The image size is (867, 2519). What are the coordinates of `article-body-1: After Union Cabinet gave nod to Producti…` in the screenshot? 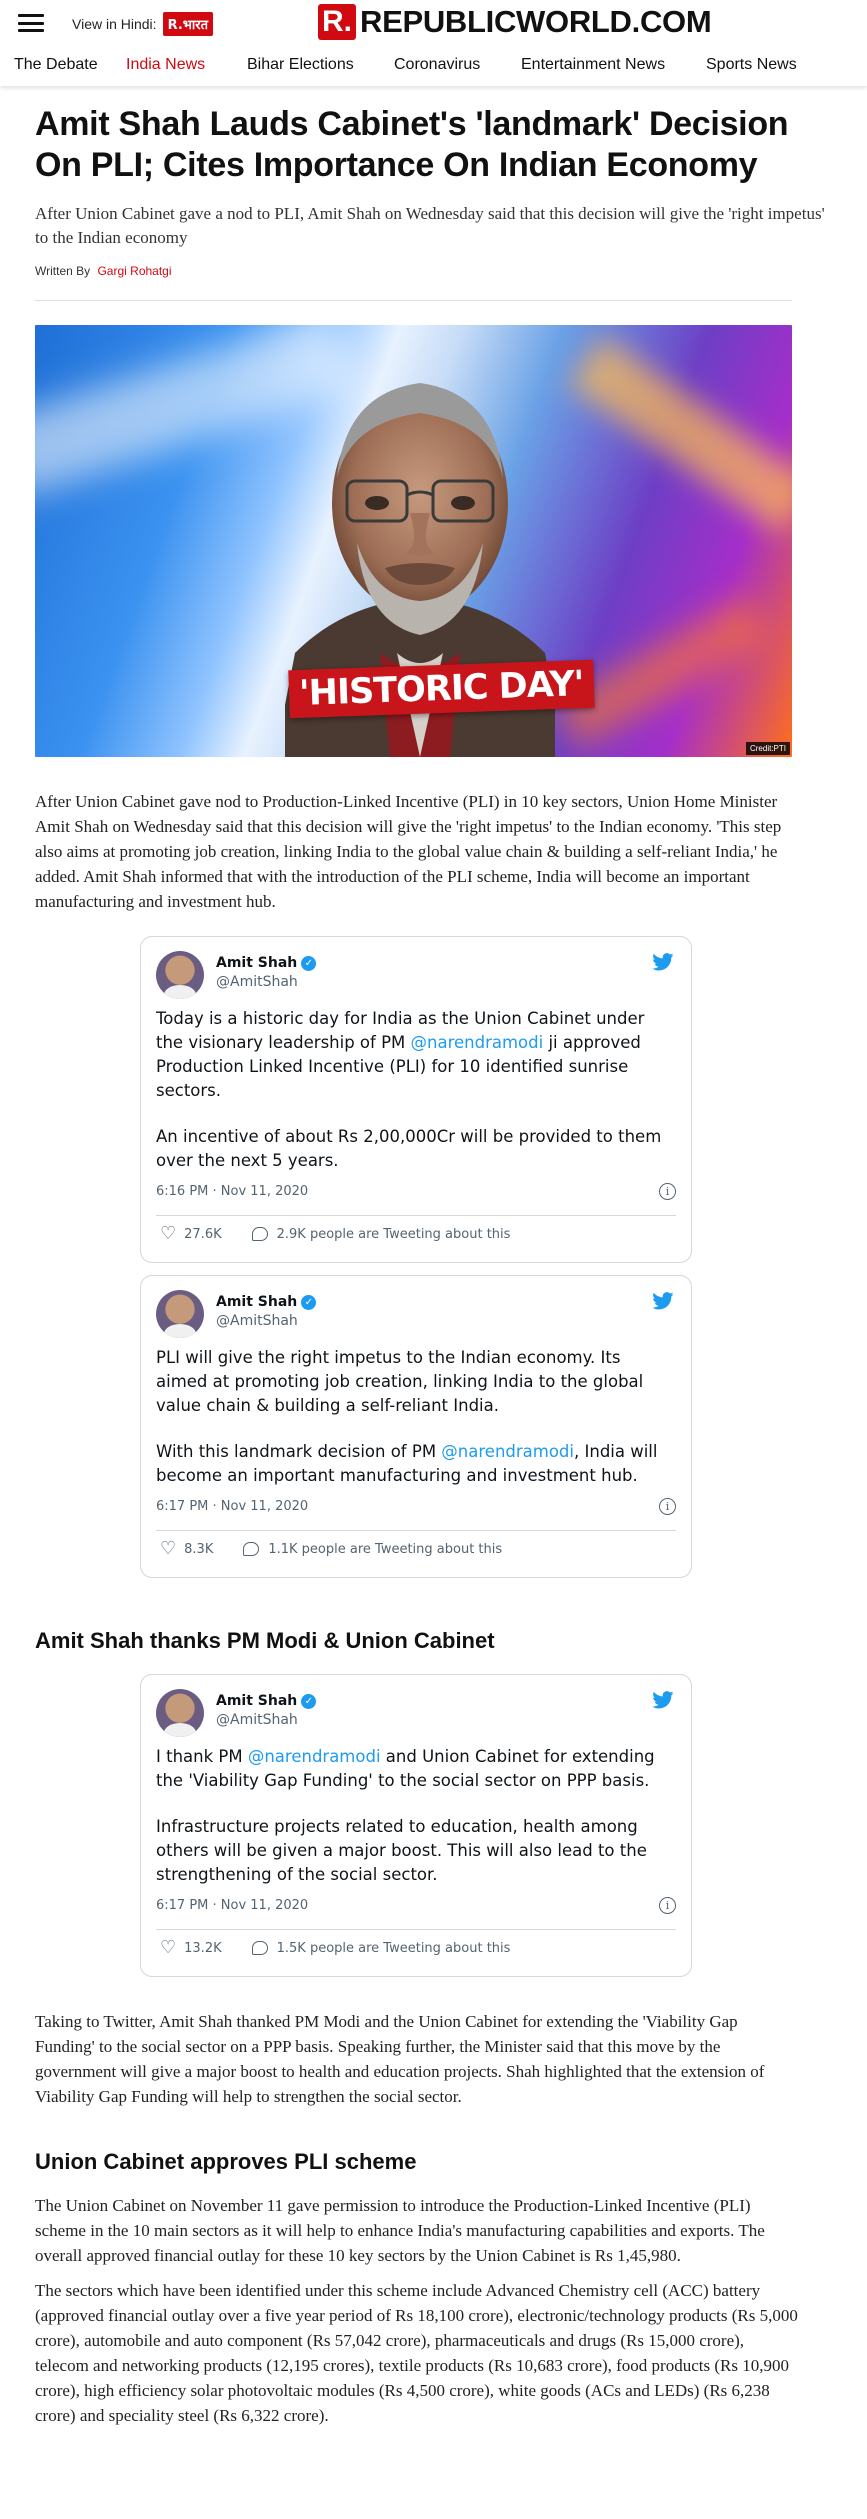 It's located at (417, 851).